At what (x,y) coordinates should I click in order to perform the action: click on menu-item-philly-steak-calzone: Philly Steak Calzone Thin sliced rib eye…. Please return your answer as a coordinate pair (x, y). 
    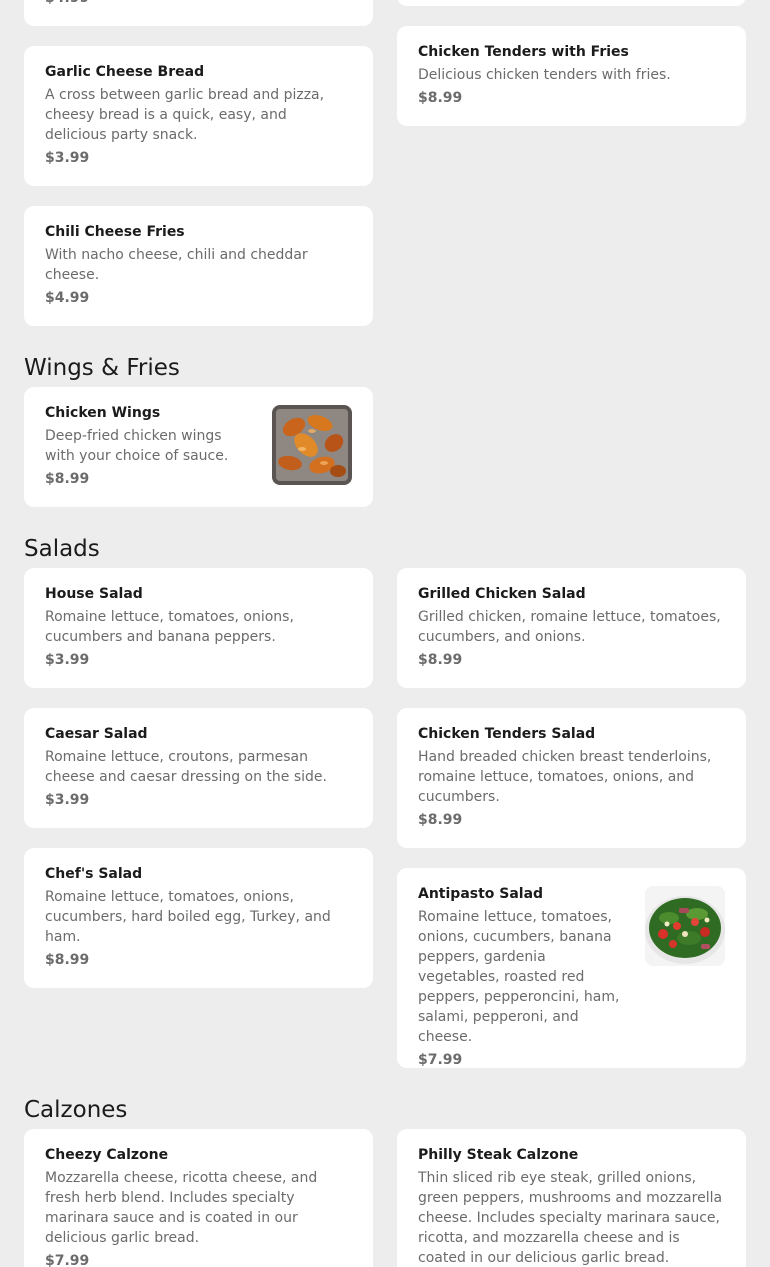
    Looking at the image, I should click on (571, 1198).